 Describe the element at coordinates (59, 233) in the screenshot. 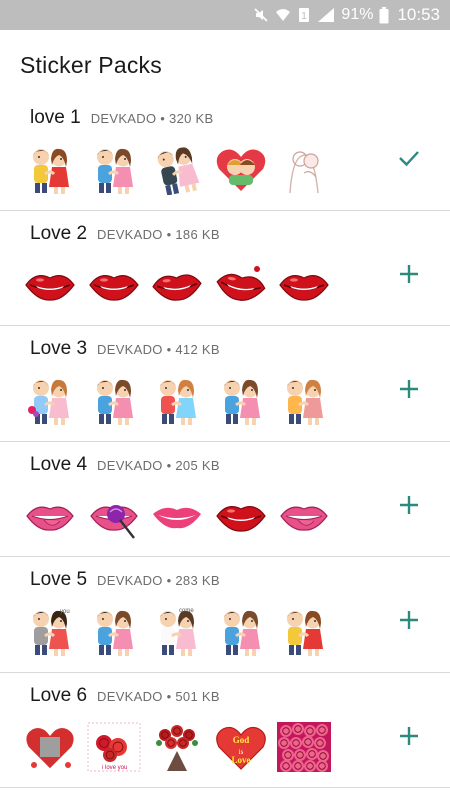

I see `pack-name: Love 2` at that location.